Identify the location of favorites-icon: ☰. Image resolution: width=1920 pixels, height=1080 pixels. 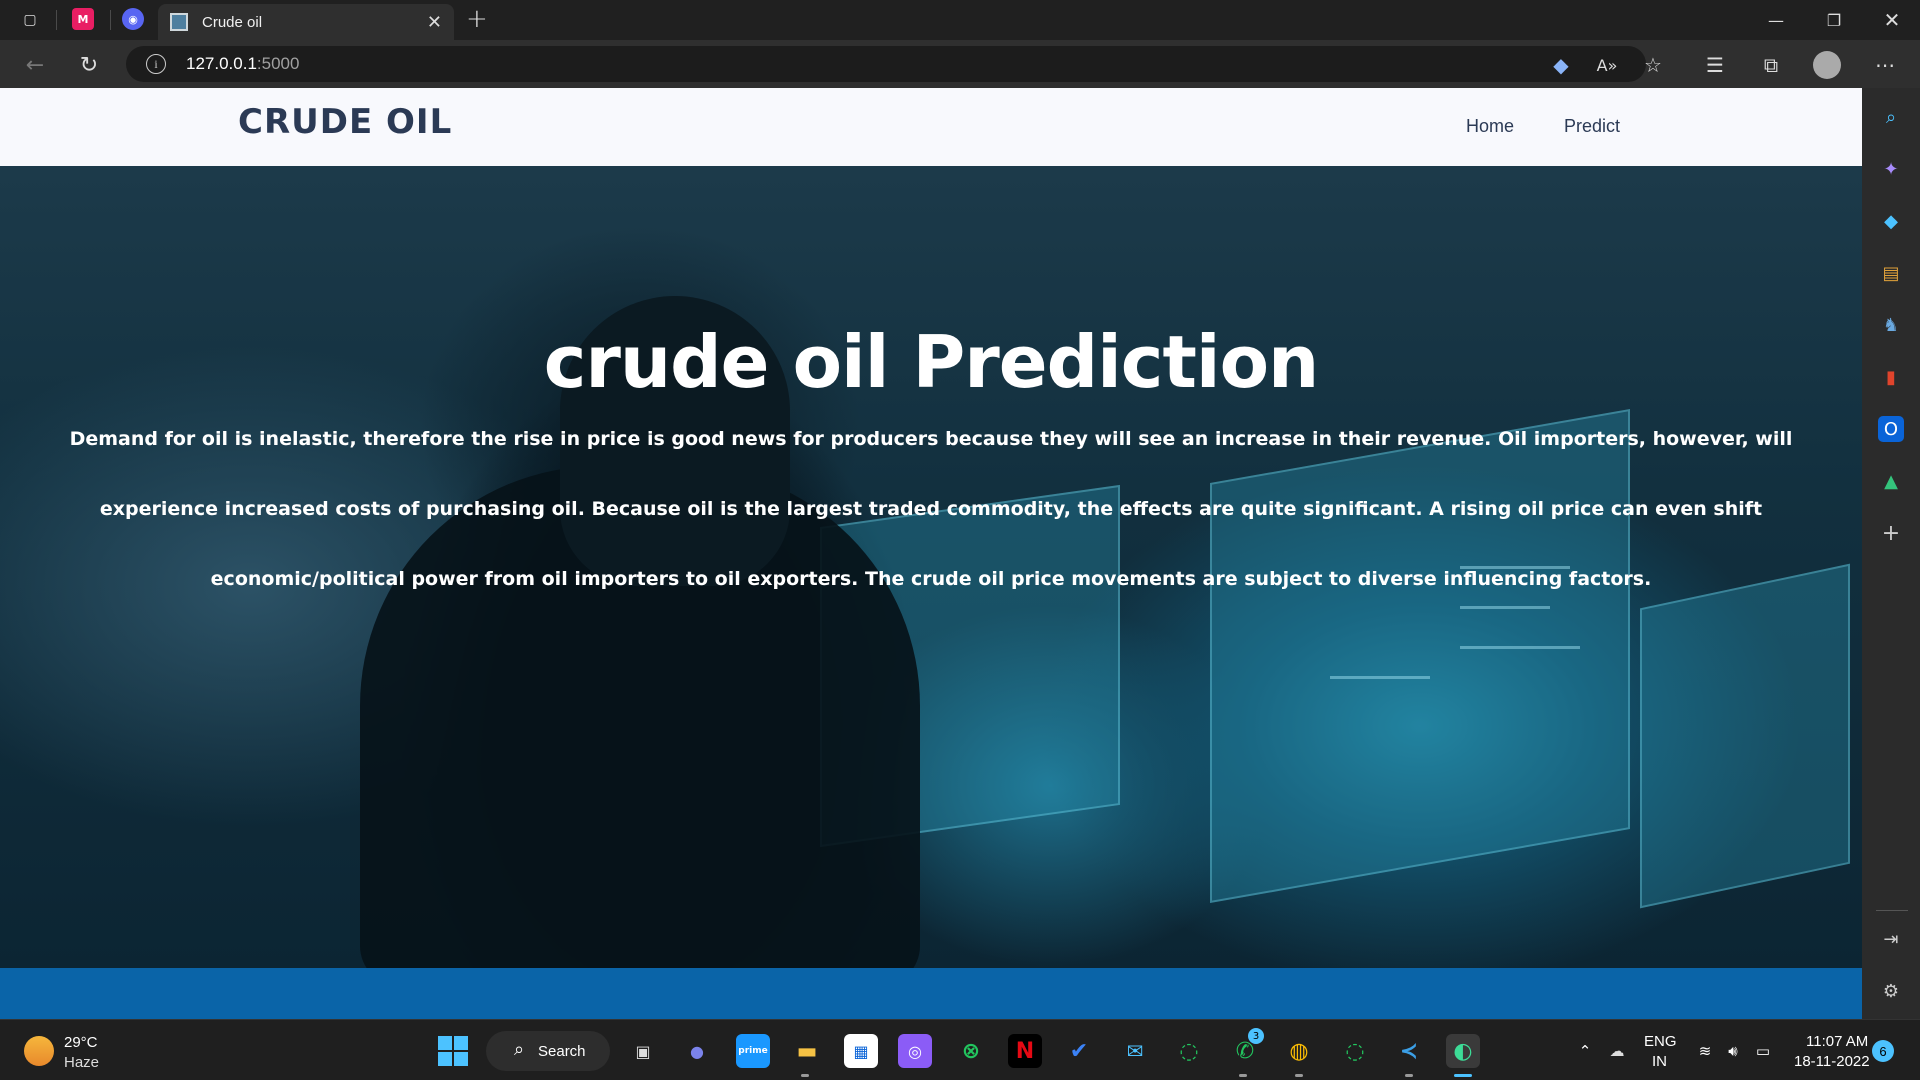
(1715, 65).